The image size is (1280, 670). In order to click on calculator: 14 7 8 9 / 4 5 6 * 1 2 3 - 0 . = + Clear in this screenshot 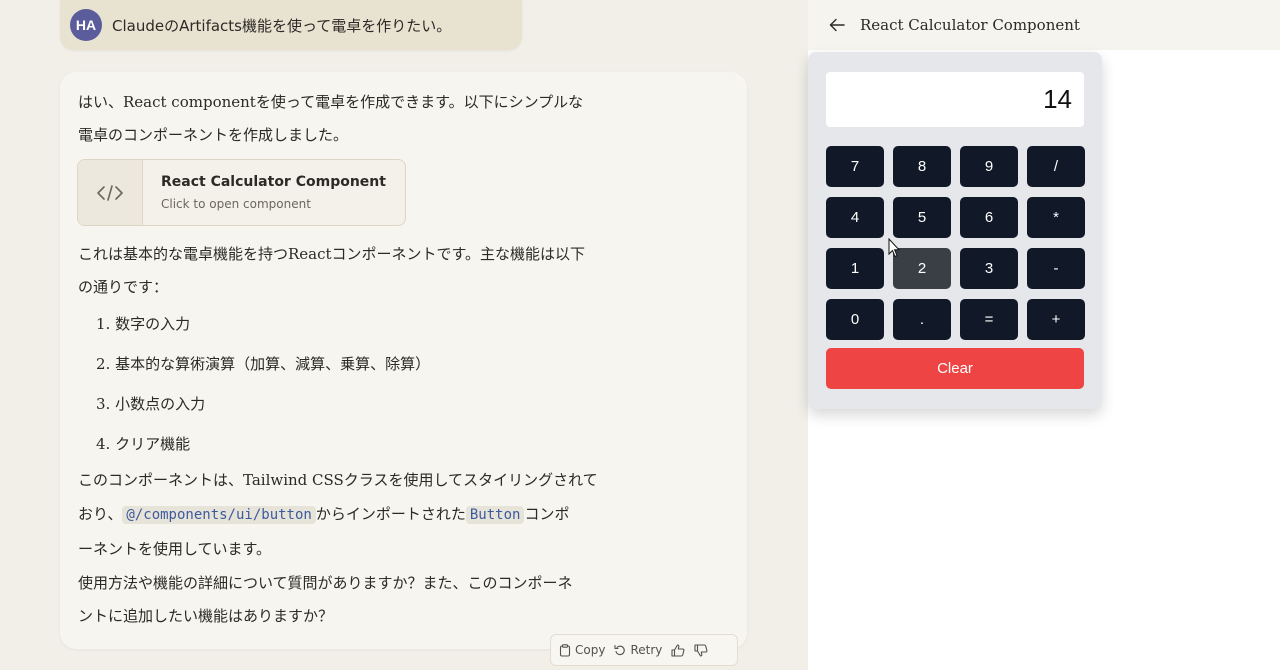, I will do `click(955, 230)`.